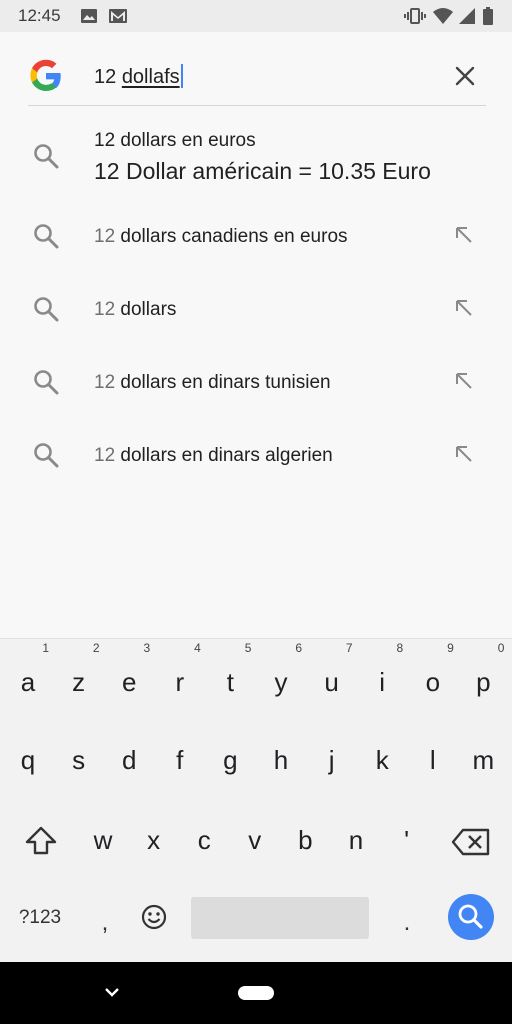 This screenshot has width=512, height=1024. Describe the element at coordinates (298, 648) in the screenshot. I see `key-number-hint: 6` at that location.